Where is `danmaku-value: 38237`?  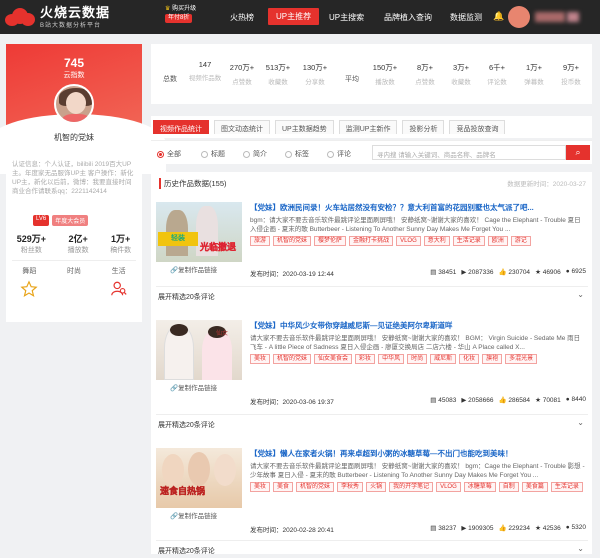 danmaku-value: 38237 is located at coordinates (447, 528).